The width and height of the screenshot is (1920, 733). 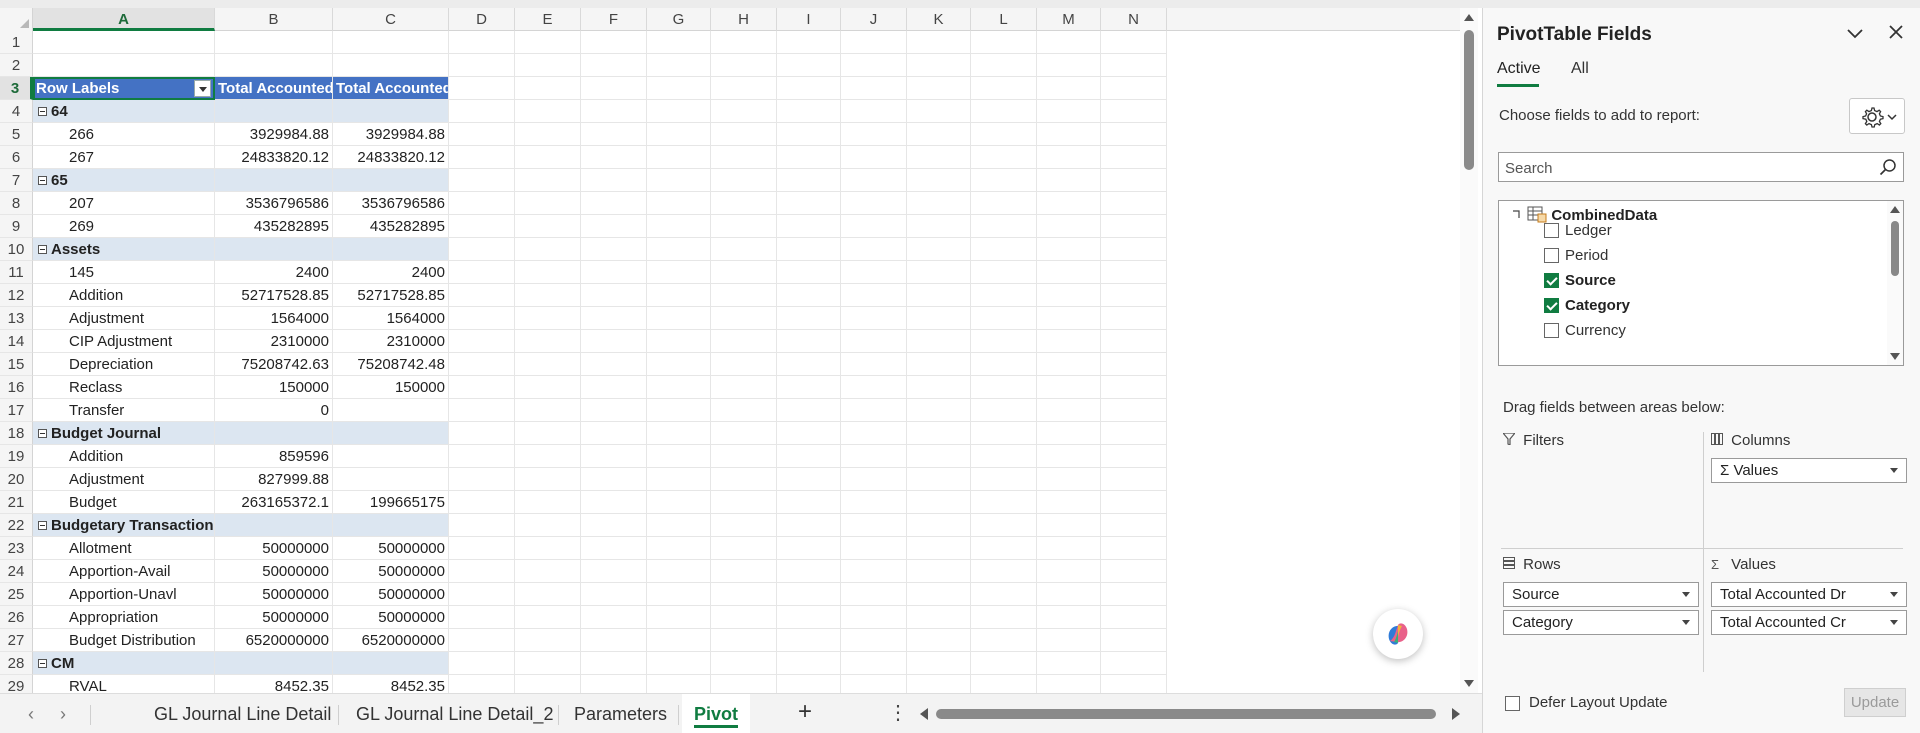 I want to click on cr-value-cell: 1564000, so click(x=391, y=318).